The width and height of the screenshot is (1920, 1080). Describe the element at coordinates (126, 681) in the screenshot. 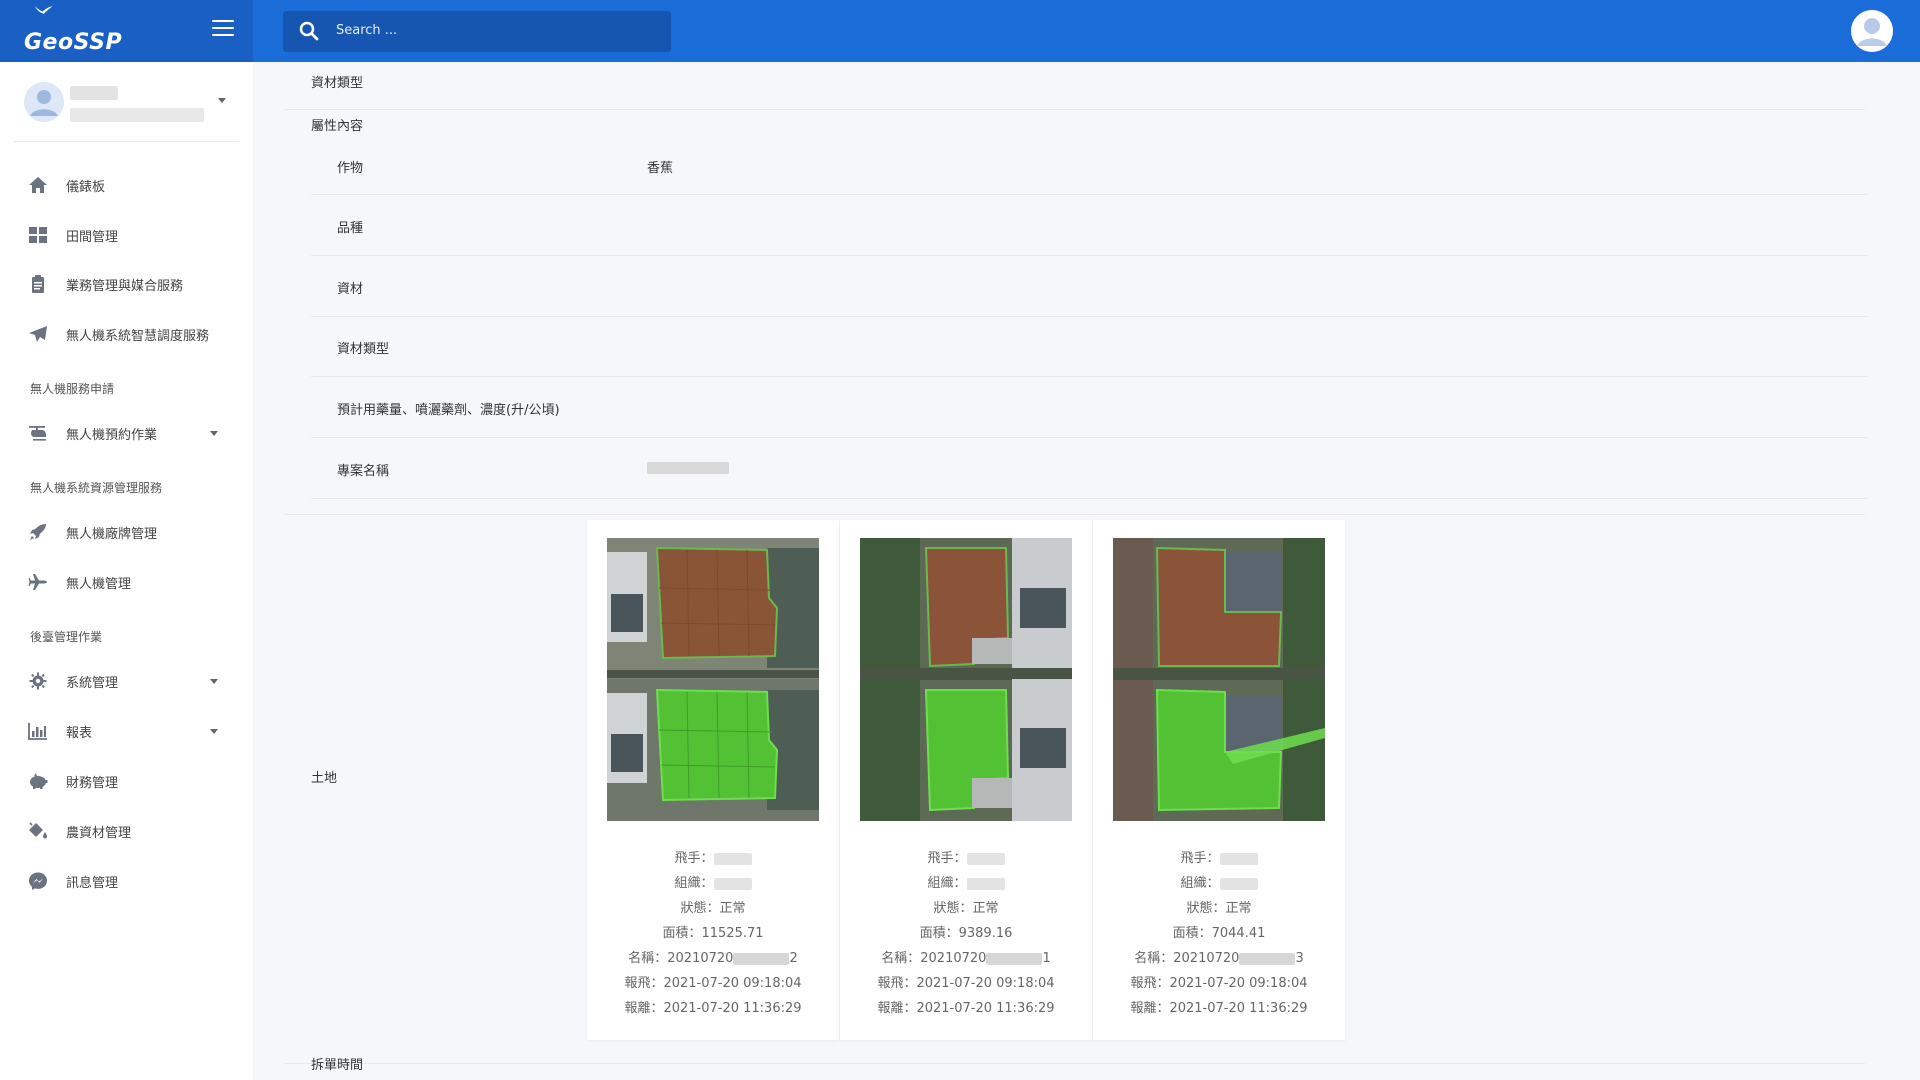

I see `sidebar-item-system-management: 系統管理` at that location.